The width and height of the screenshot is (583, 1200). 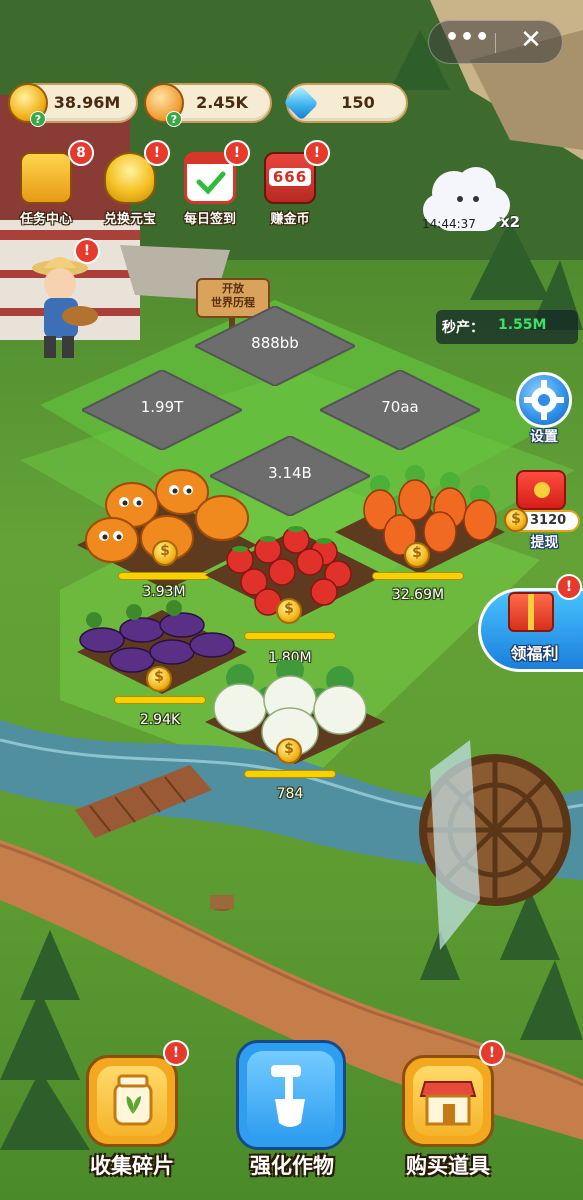 What do you see at coordinates (516, 520) in the screenshot?
I see `gold-ingot-icon` at bounding box center [516, 520].